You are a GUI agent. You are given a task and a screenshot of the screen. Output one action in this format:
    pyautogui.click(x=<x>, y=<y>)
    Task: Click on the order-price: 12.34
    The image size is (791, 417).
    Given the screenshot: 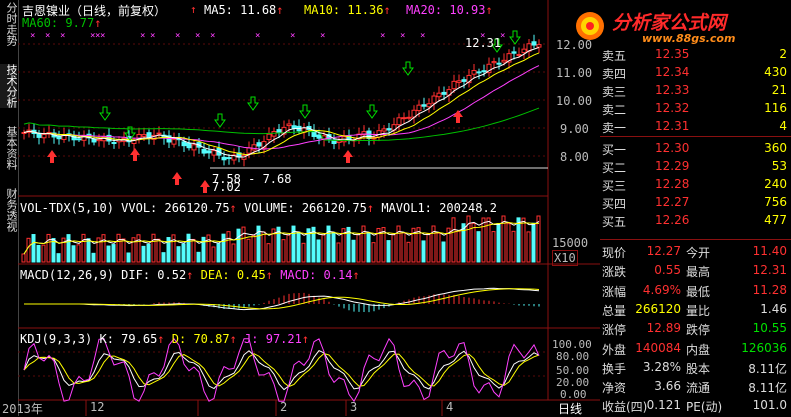 What is the action you would take?
    pyautogui.click(x=672, y=72)
    